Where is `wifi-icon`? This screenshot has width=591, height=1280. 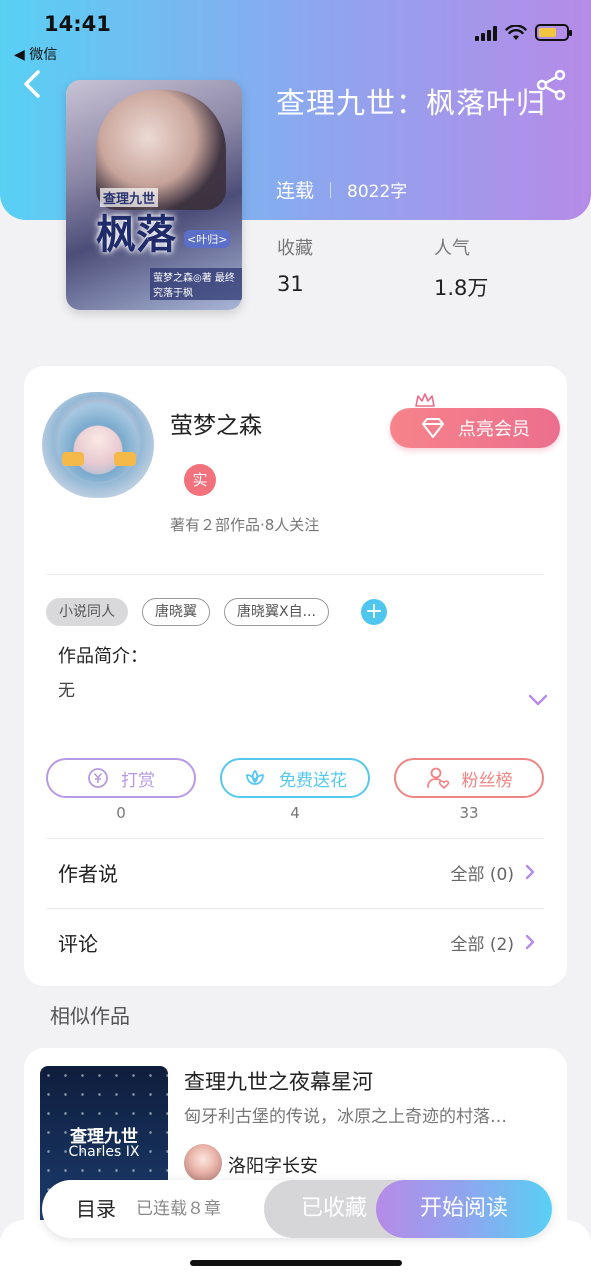
wifi-icon is located at coordinates (516, 32).